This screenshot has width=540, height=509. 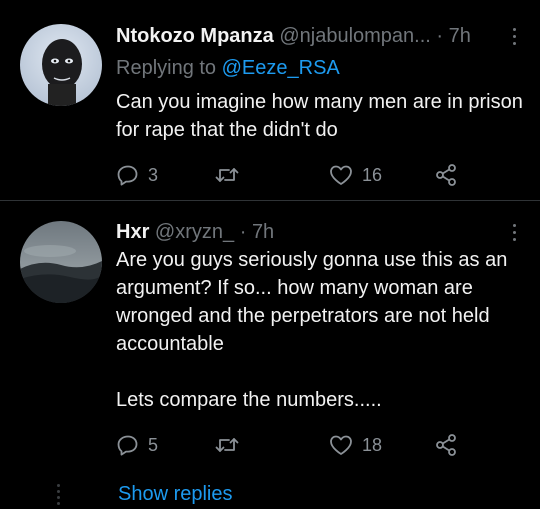 I want to click on tweet-actions: 5 18, so click(x=296, y=445).